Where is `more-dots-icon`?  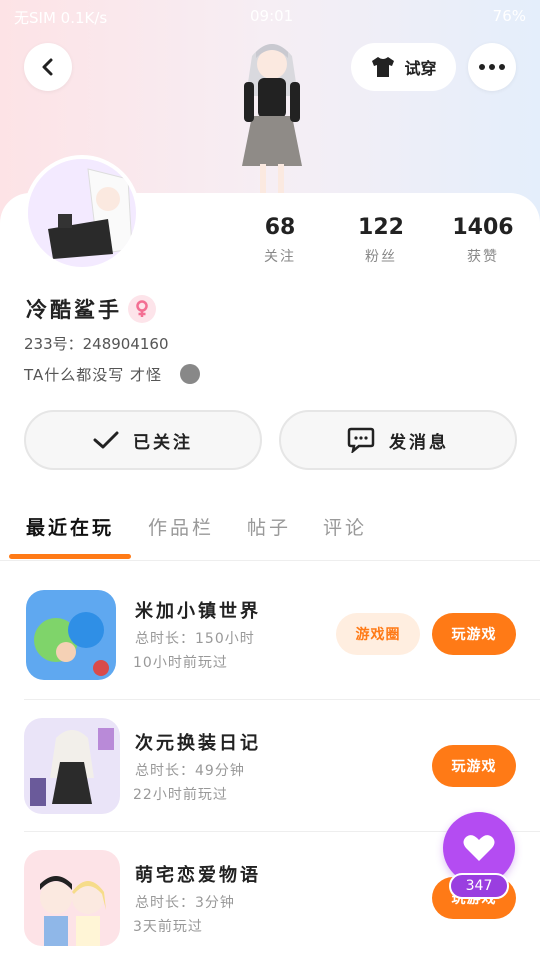 more-dots-icon is located at coordinates (492, 67).